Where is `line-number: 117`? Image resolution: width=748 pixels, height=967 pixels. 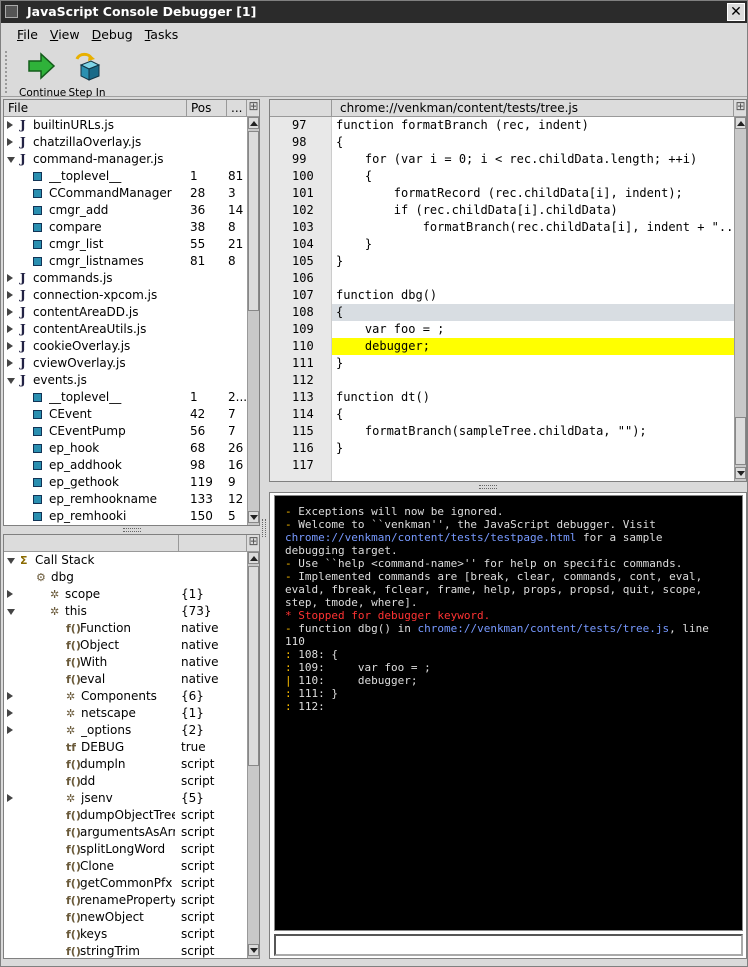 line-number: 117 is located at coordinates (303, 465).